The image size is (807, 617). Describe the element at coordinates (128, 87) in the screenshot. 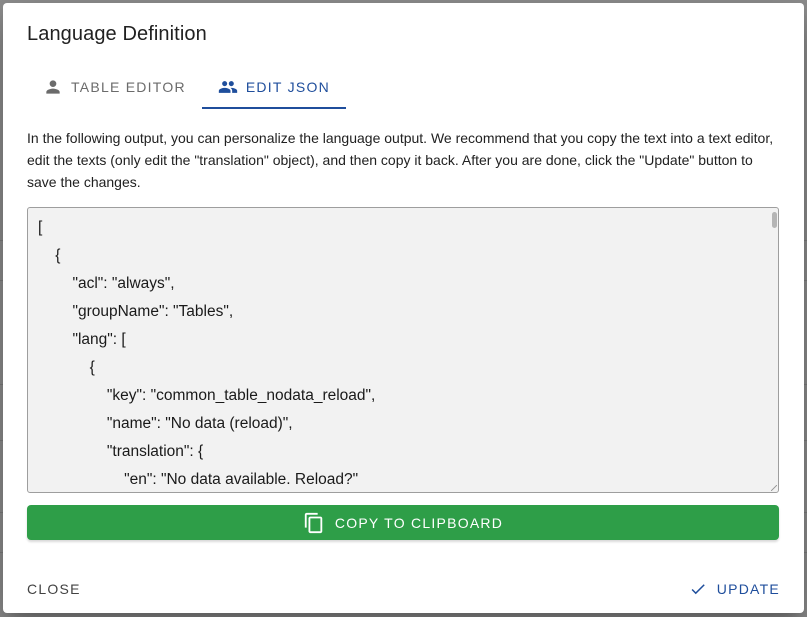

I see `tab-label: TABLE EDITOR` at that location.